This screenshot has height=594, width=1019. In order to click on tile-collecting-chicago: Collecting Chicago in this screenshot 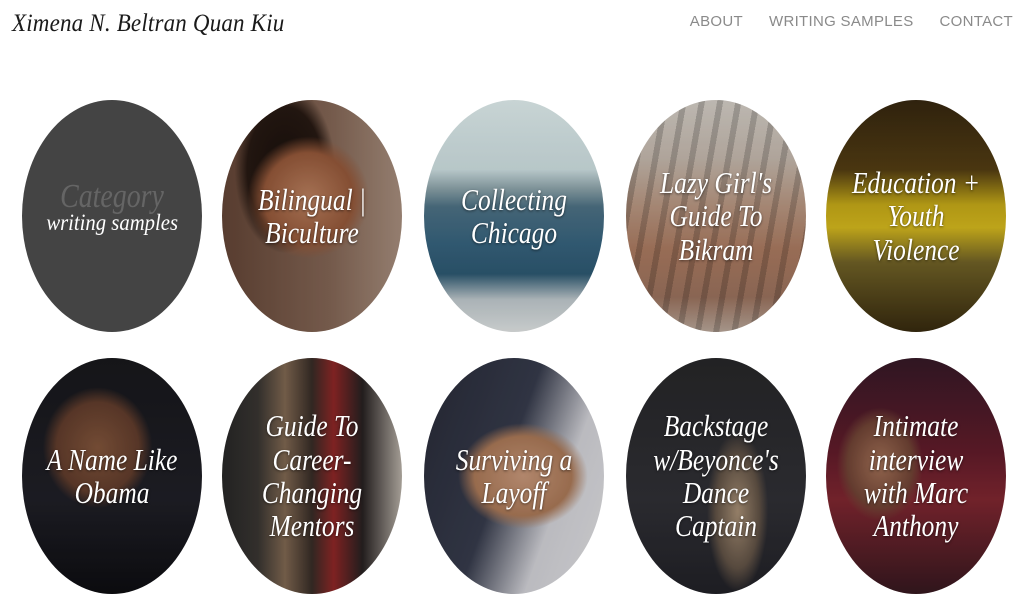, I will do `click(514, 216)`.